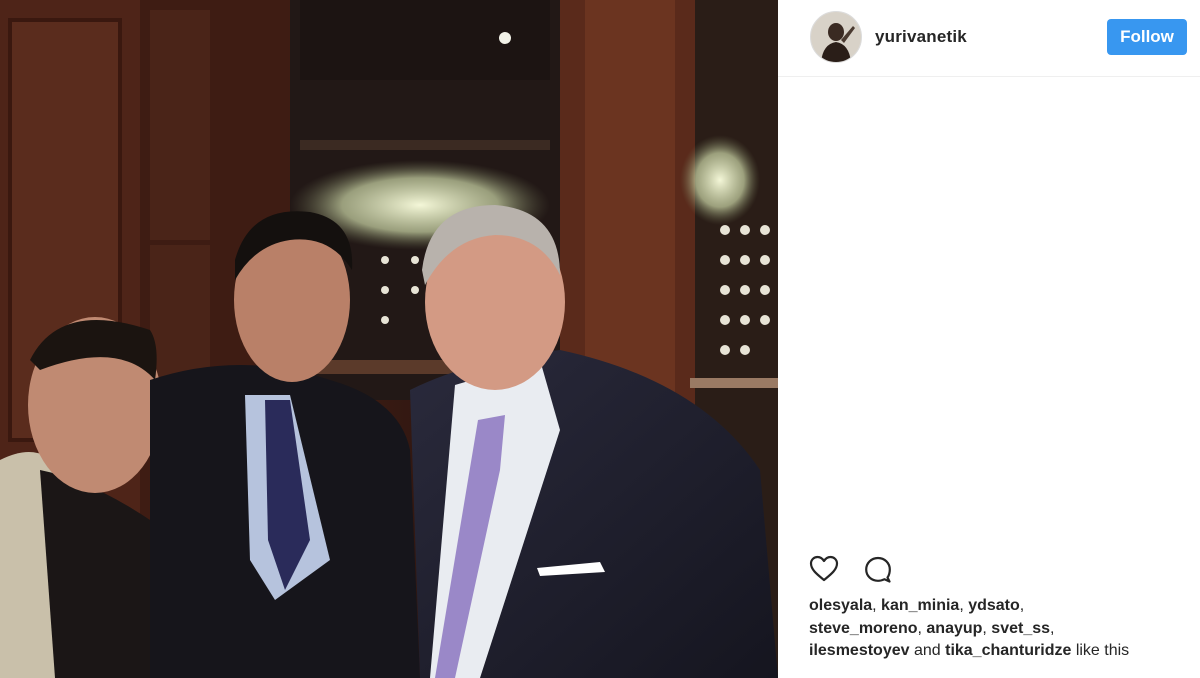 This screenshot has height=678, width=1200. Describe the element at coordinates (1008, 650) in the screenshot. I see `liker-username: tika_chanturidze` at that location.